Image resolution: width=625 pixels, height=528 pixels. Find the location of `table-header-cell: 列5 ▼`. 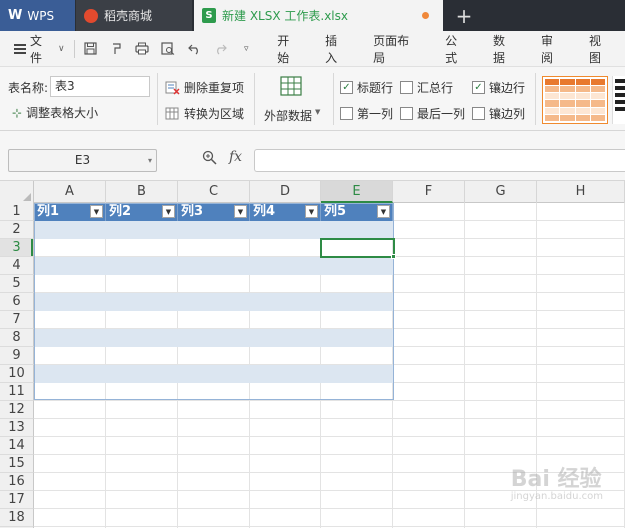

table-header-cell: 列5 ▼ is located at coordinates (357, 212).